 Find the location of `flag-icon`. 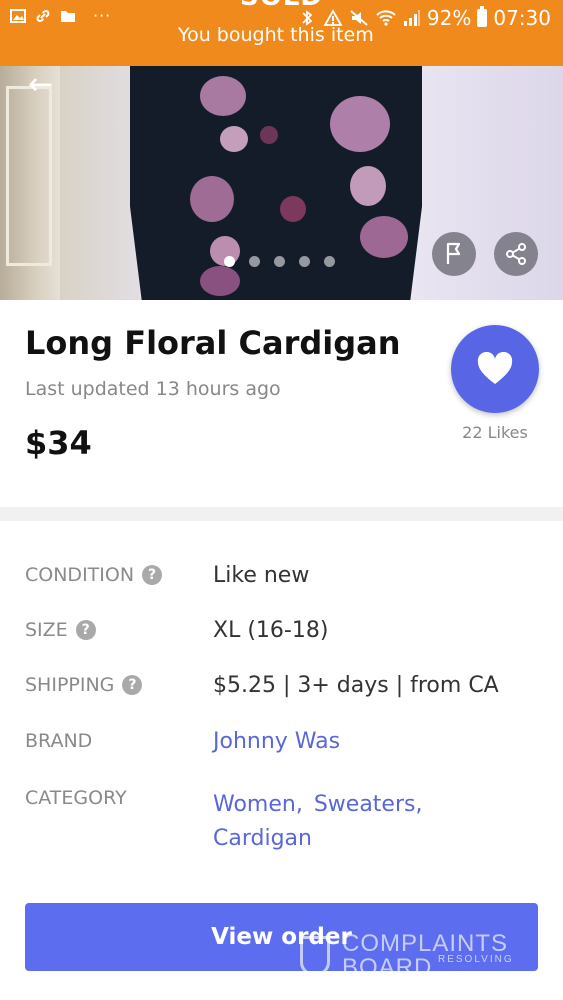

flag-icon is located at coordinates (453, 253).